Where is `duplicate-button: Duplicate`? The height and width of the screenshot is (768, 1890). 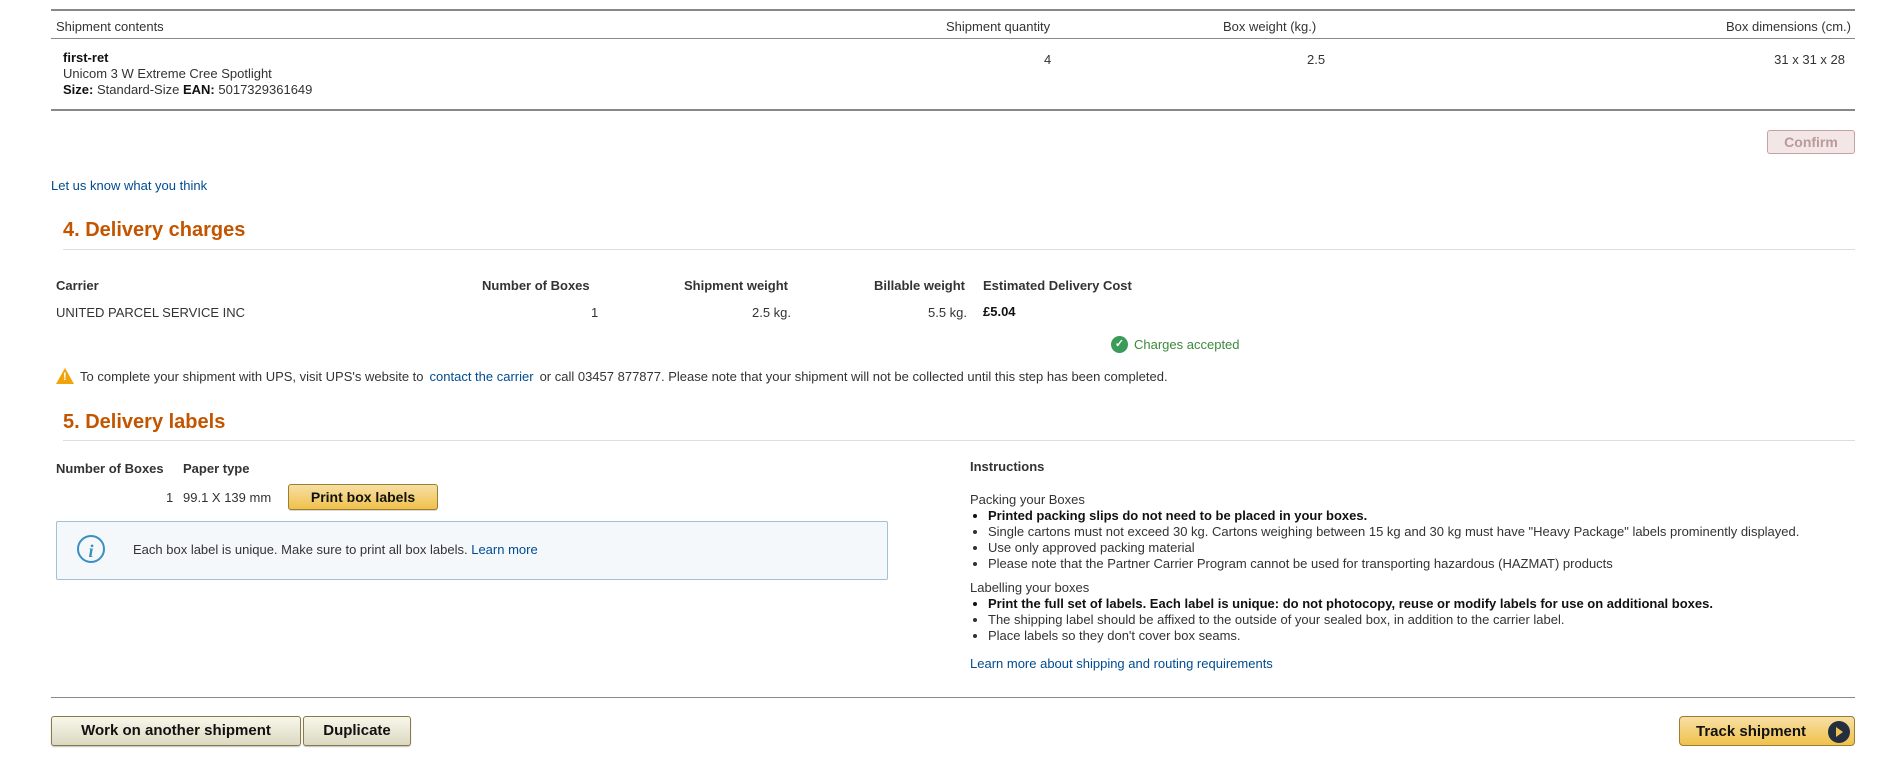
duplicate-button: Duplicate is located at coordinates (357, 731).